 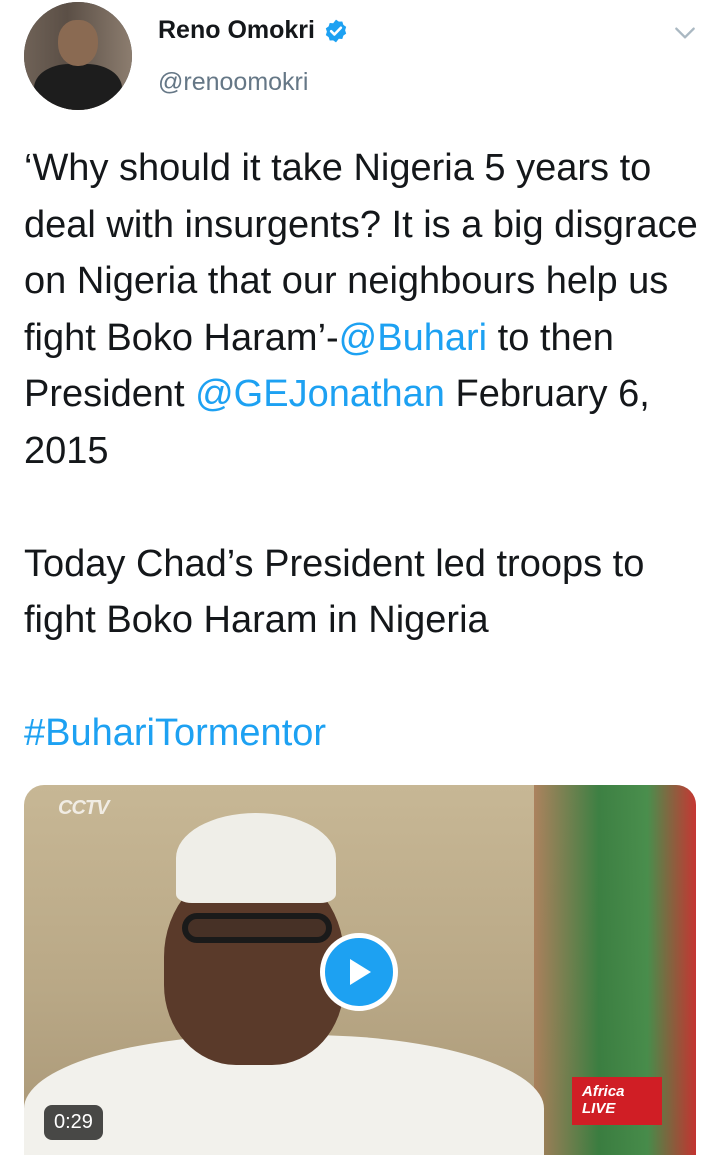 I want to click on author-name-row: Reno Omokri, so click(x=253, y=30).